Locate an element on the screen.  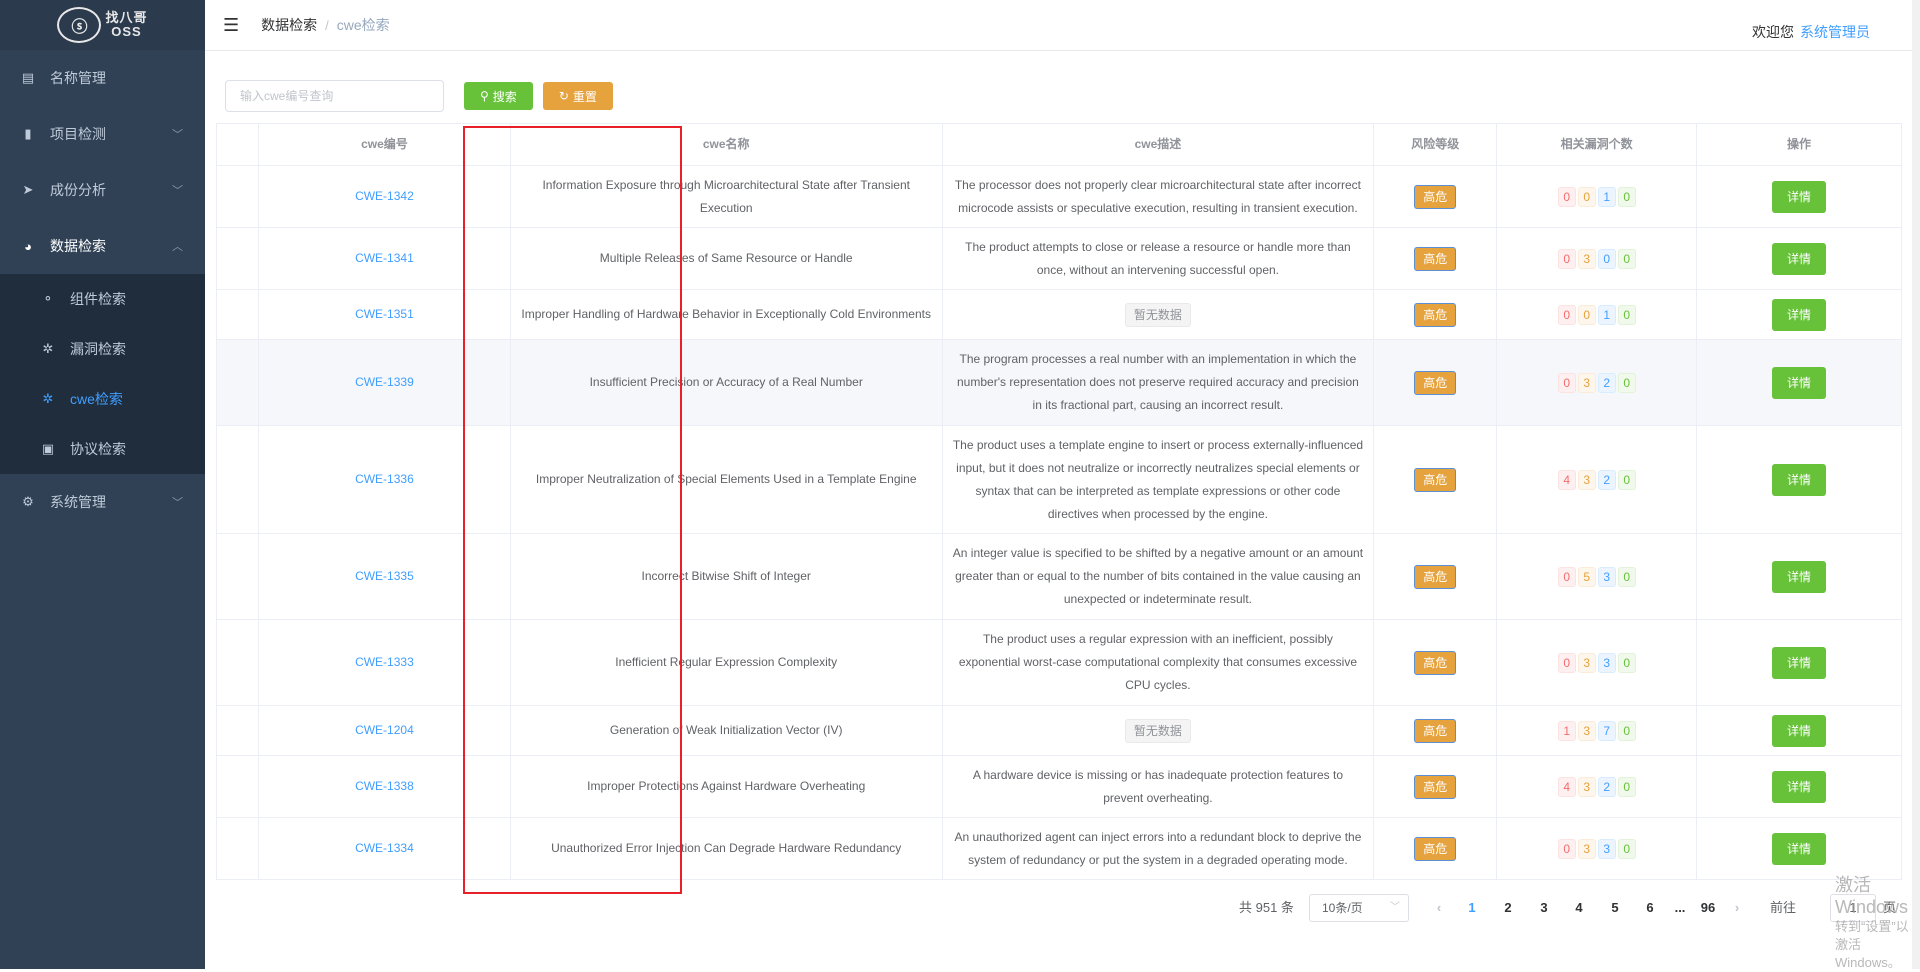
reset-button: ↻ 重置 is located at coordinates (577, 96).